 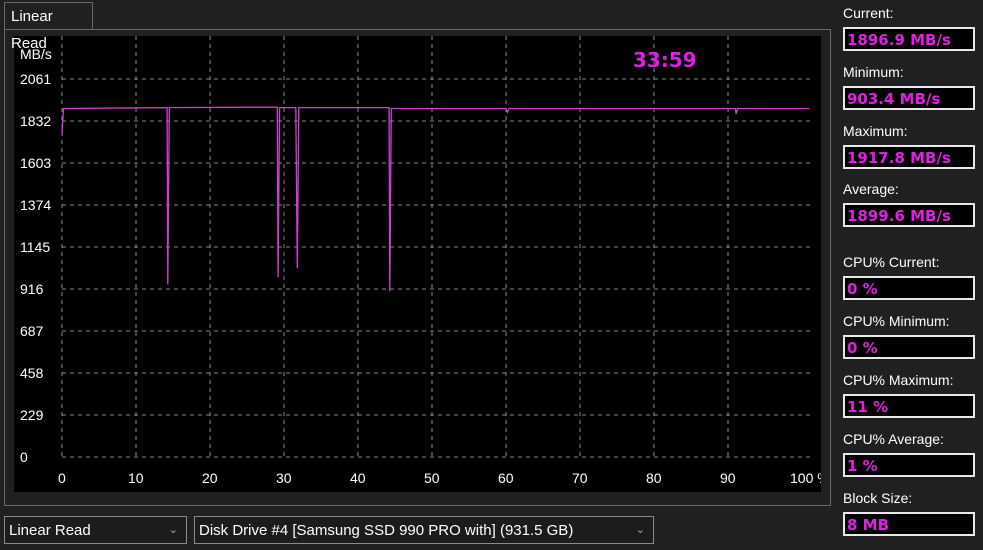 I want to click on y-tick-label: 1603, so click(x=35, y=163).